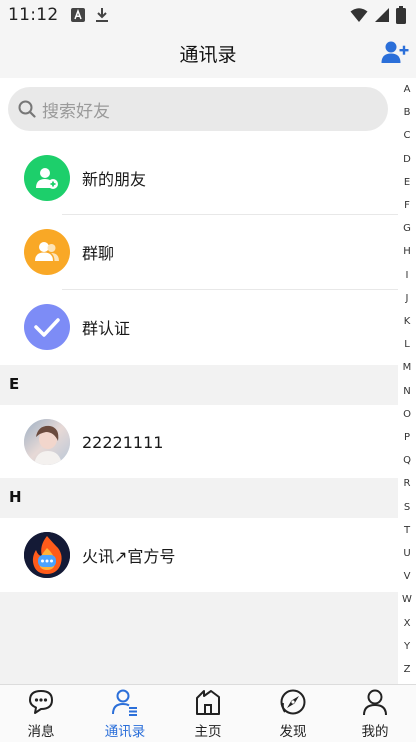 Image resolution: width=416 pixels, height=742 pixels. Describe the element at coordinates (199, 178) in the screenshot. I see `new-friends-row: 新的朋友` at that location.